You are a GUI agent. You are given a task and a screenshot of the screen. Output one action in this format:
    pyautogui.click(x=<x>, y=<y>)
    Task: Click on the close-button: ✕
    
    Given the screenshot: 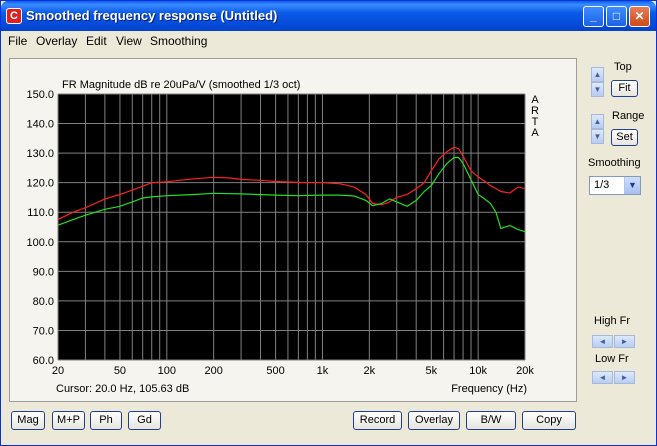 What is the action you would take?
    pyautogui.click(x=639, y=16)
    